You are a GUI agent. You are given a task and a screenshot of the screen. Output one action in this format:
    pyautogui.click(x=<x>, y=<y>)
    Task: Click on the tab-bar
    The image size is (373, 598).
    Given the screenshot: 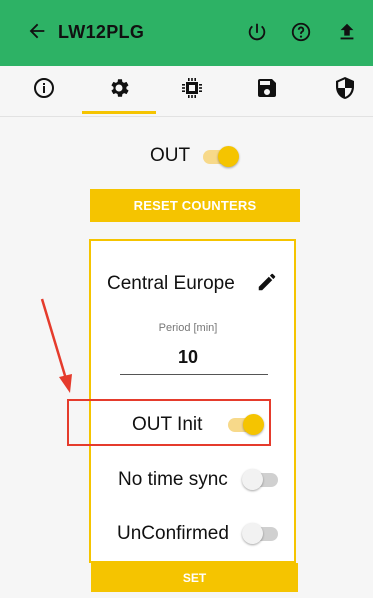 What is the action you would take?
    pyautogui.click(x=186, y=91)
    